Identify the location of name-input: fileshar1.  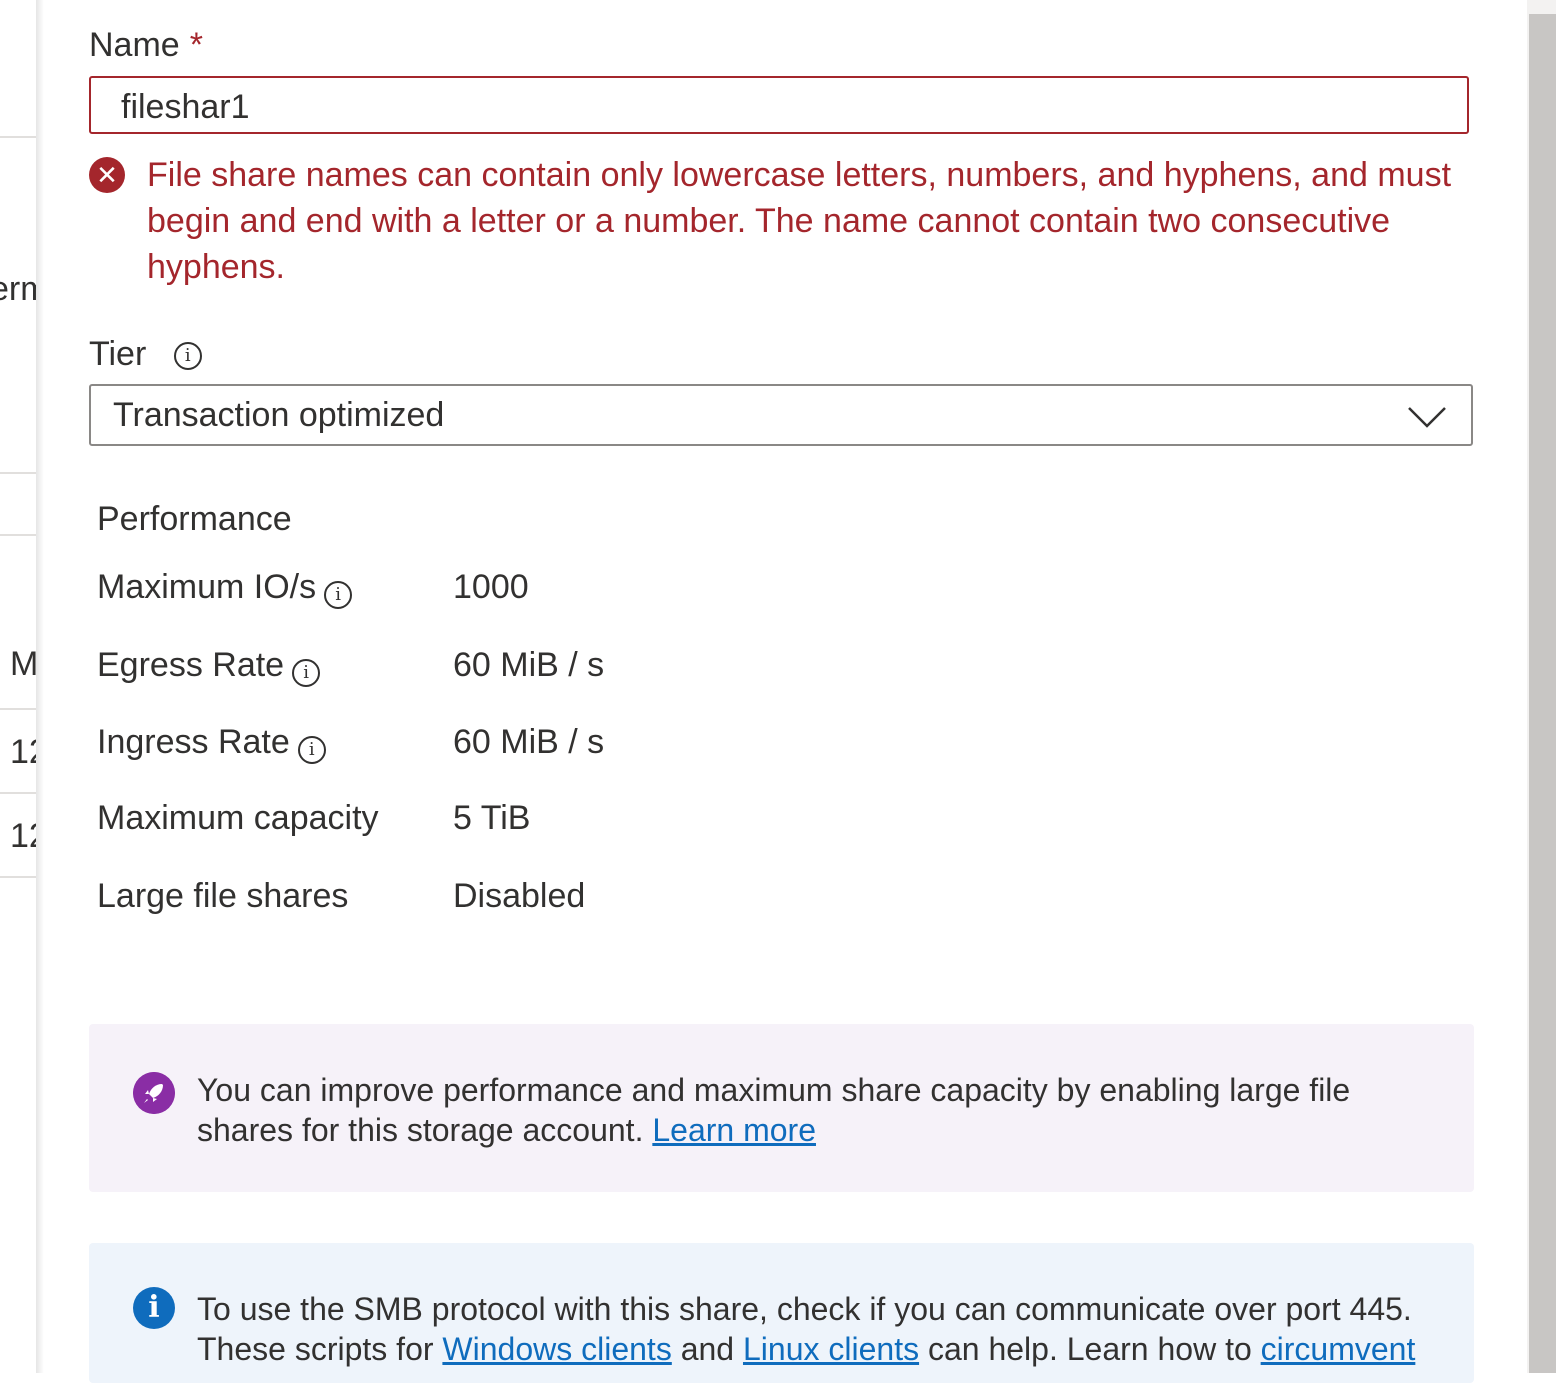
(779, 105).